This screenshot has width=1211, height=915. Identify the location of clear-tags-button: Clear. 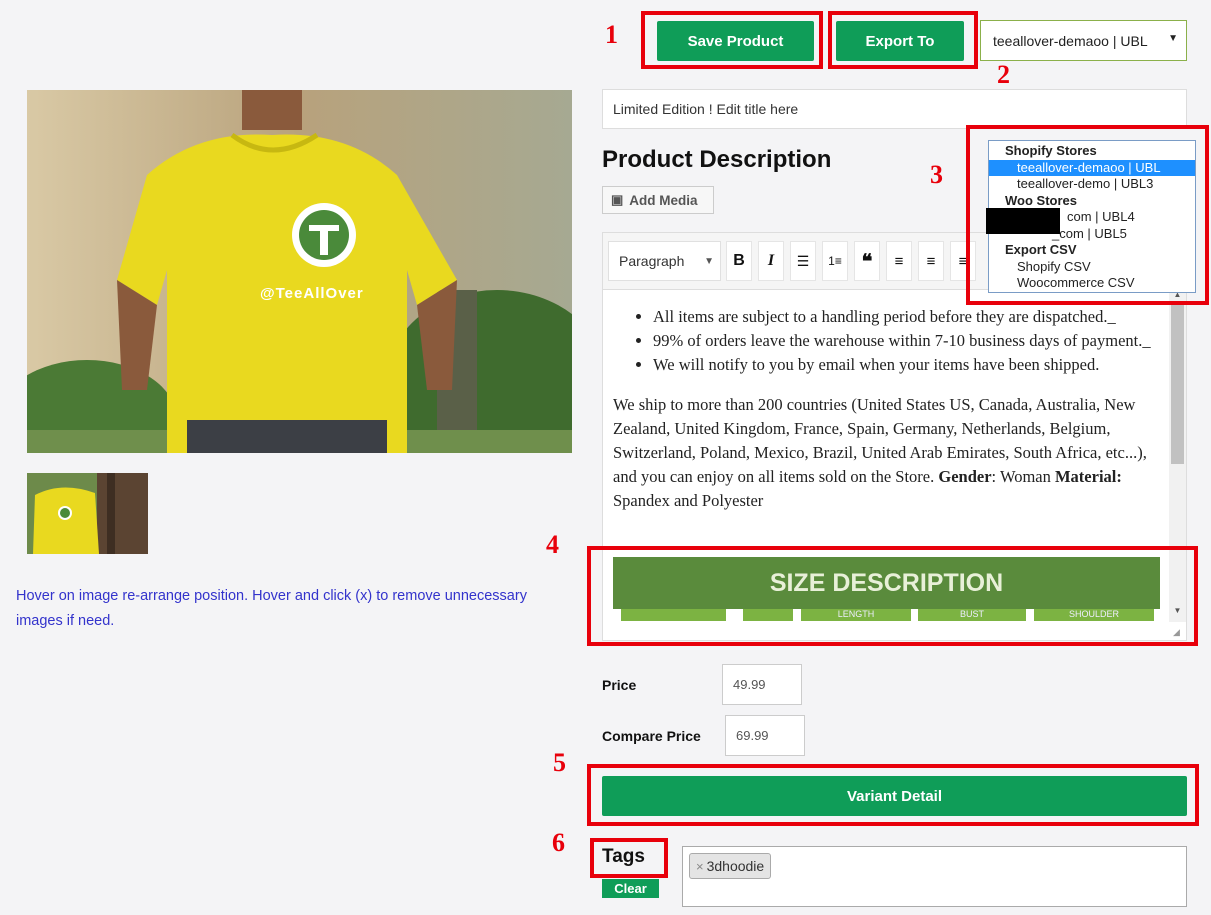
(630, 888).